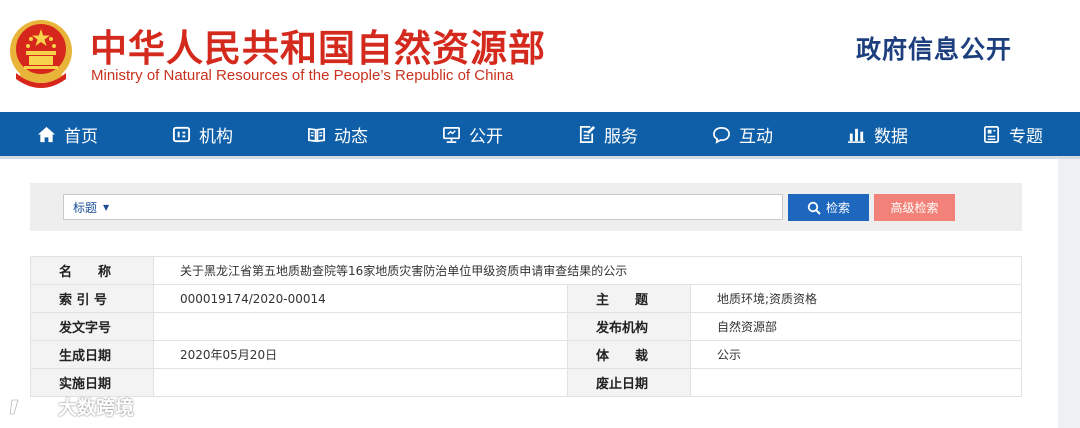 This screenshot has height=428, width=1080. I want to click on nav-item-label: 互动, so click(756, 136).